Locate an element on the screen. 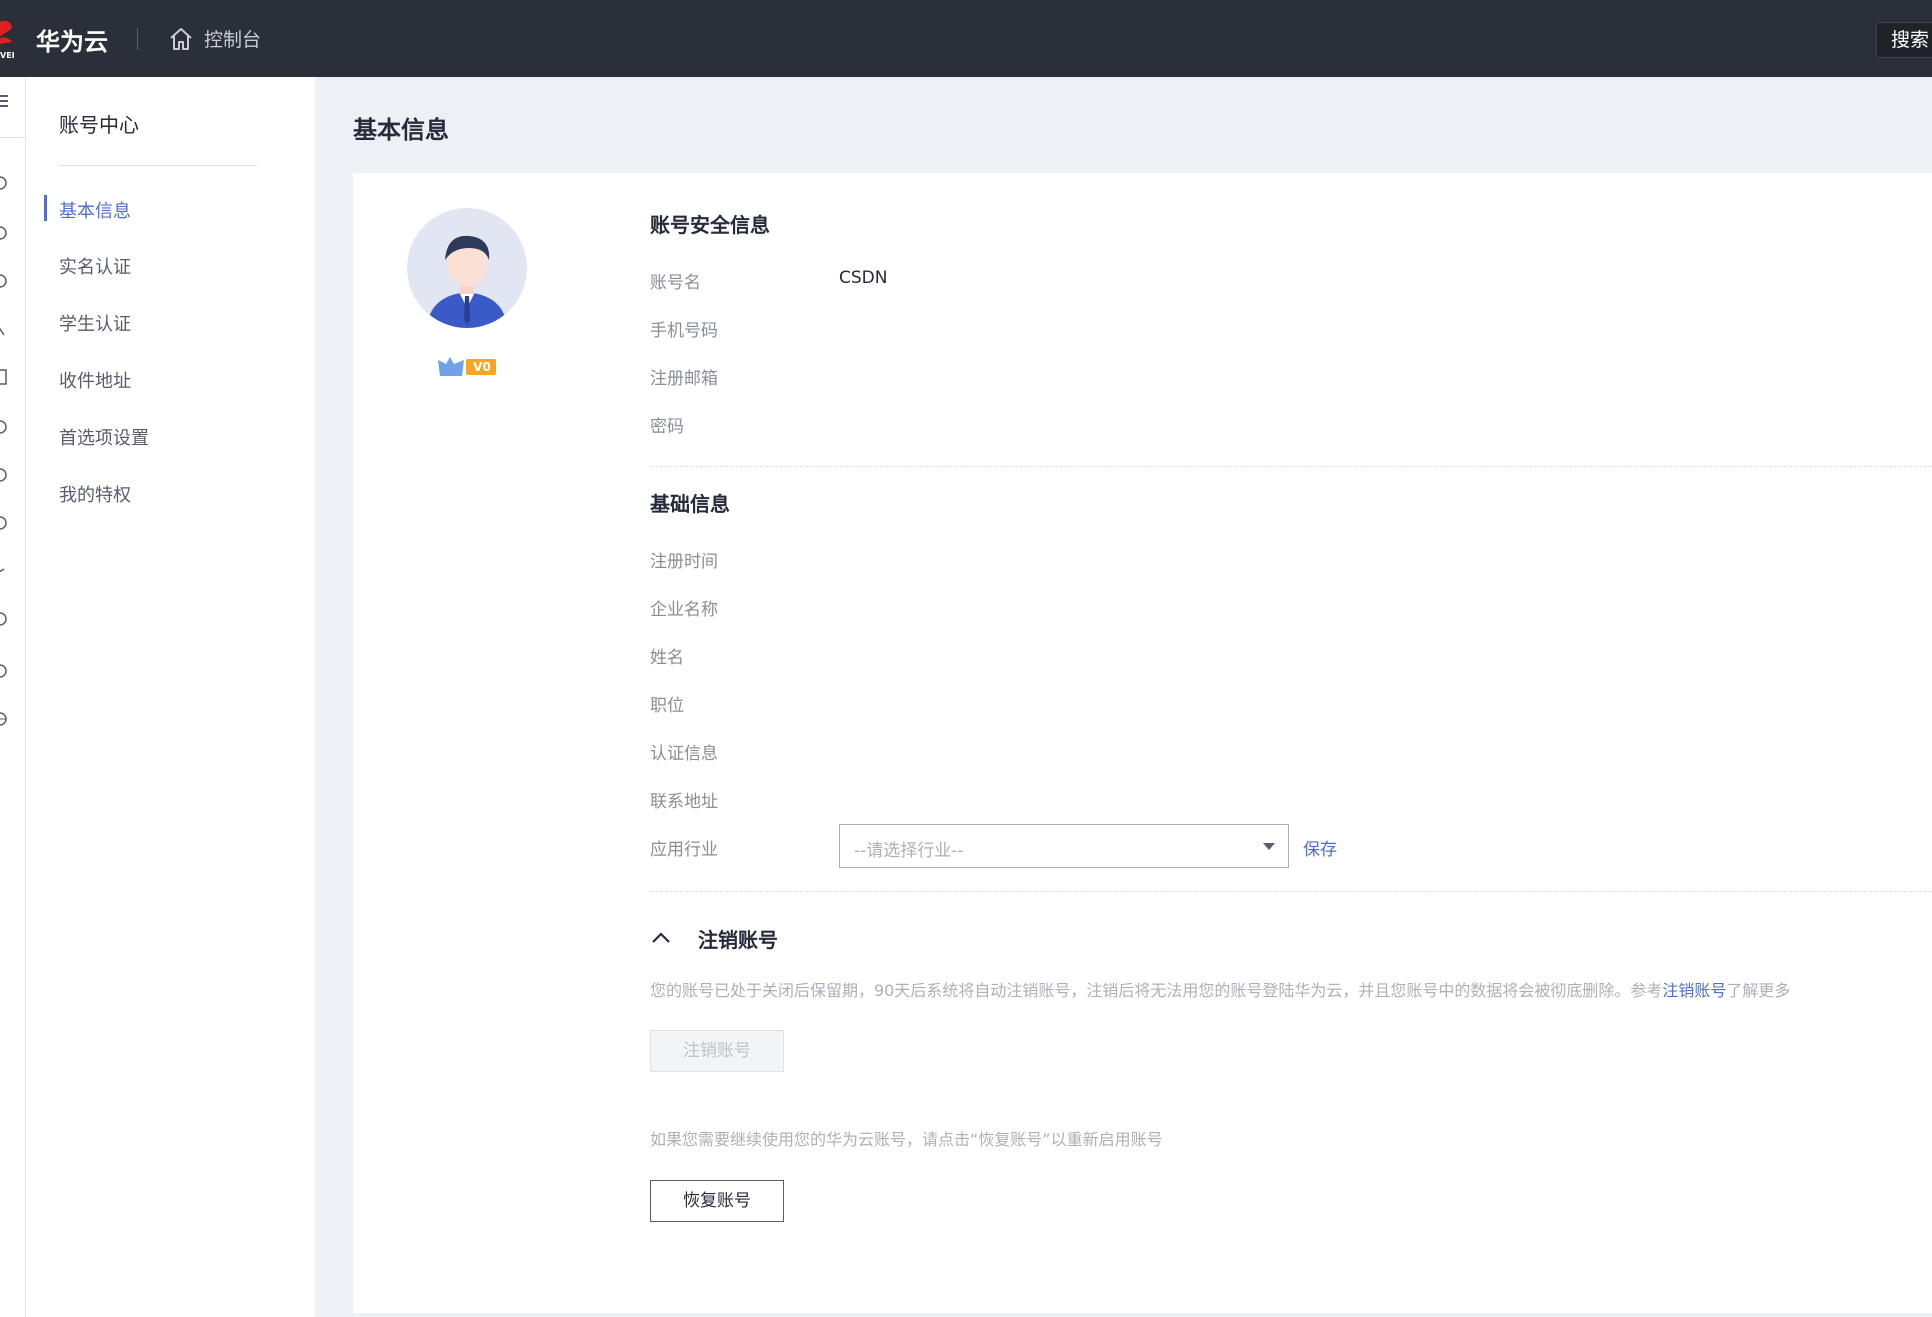  section-divider is located at coordinates (1291, 466).